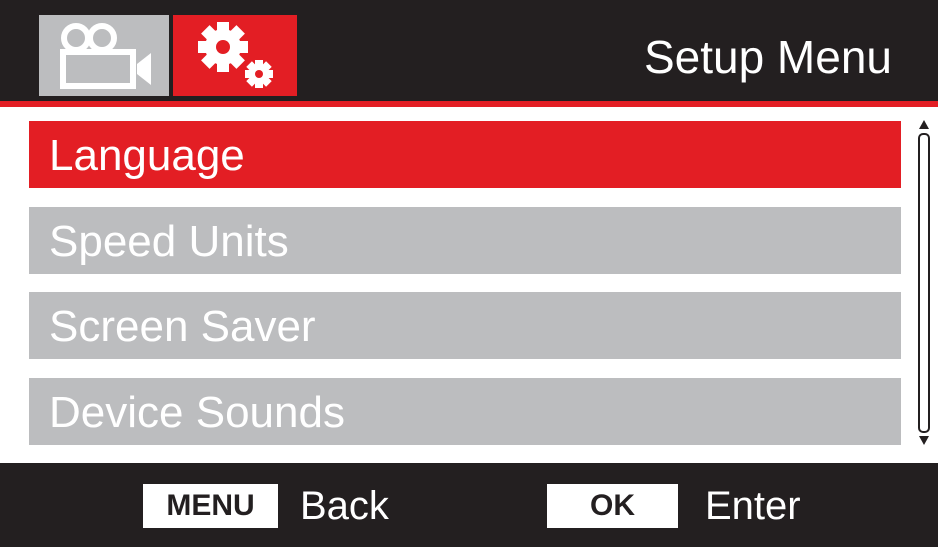  What do you see at coordinates (465, 411) in the screenshot?
I see `menu-item-device-sounds: Device Sounds` at bounding box center [465, 411].